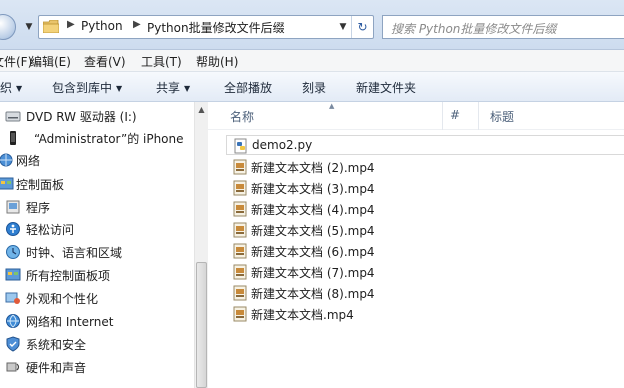 The width and height of the screenshot is (624, 388). I want to click on file-row: 新建文本文档.mp4, so click(425, 314).